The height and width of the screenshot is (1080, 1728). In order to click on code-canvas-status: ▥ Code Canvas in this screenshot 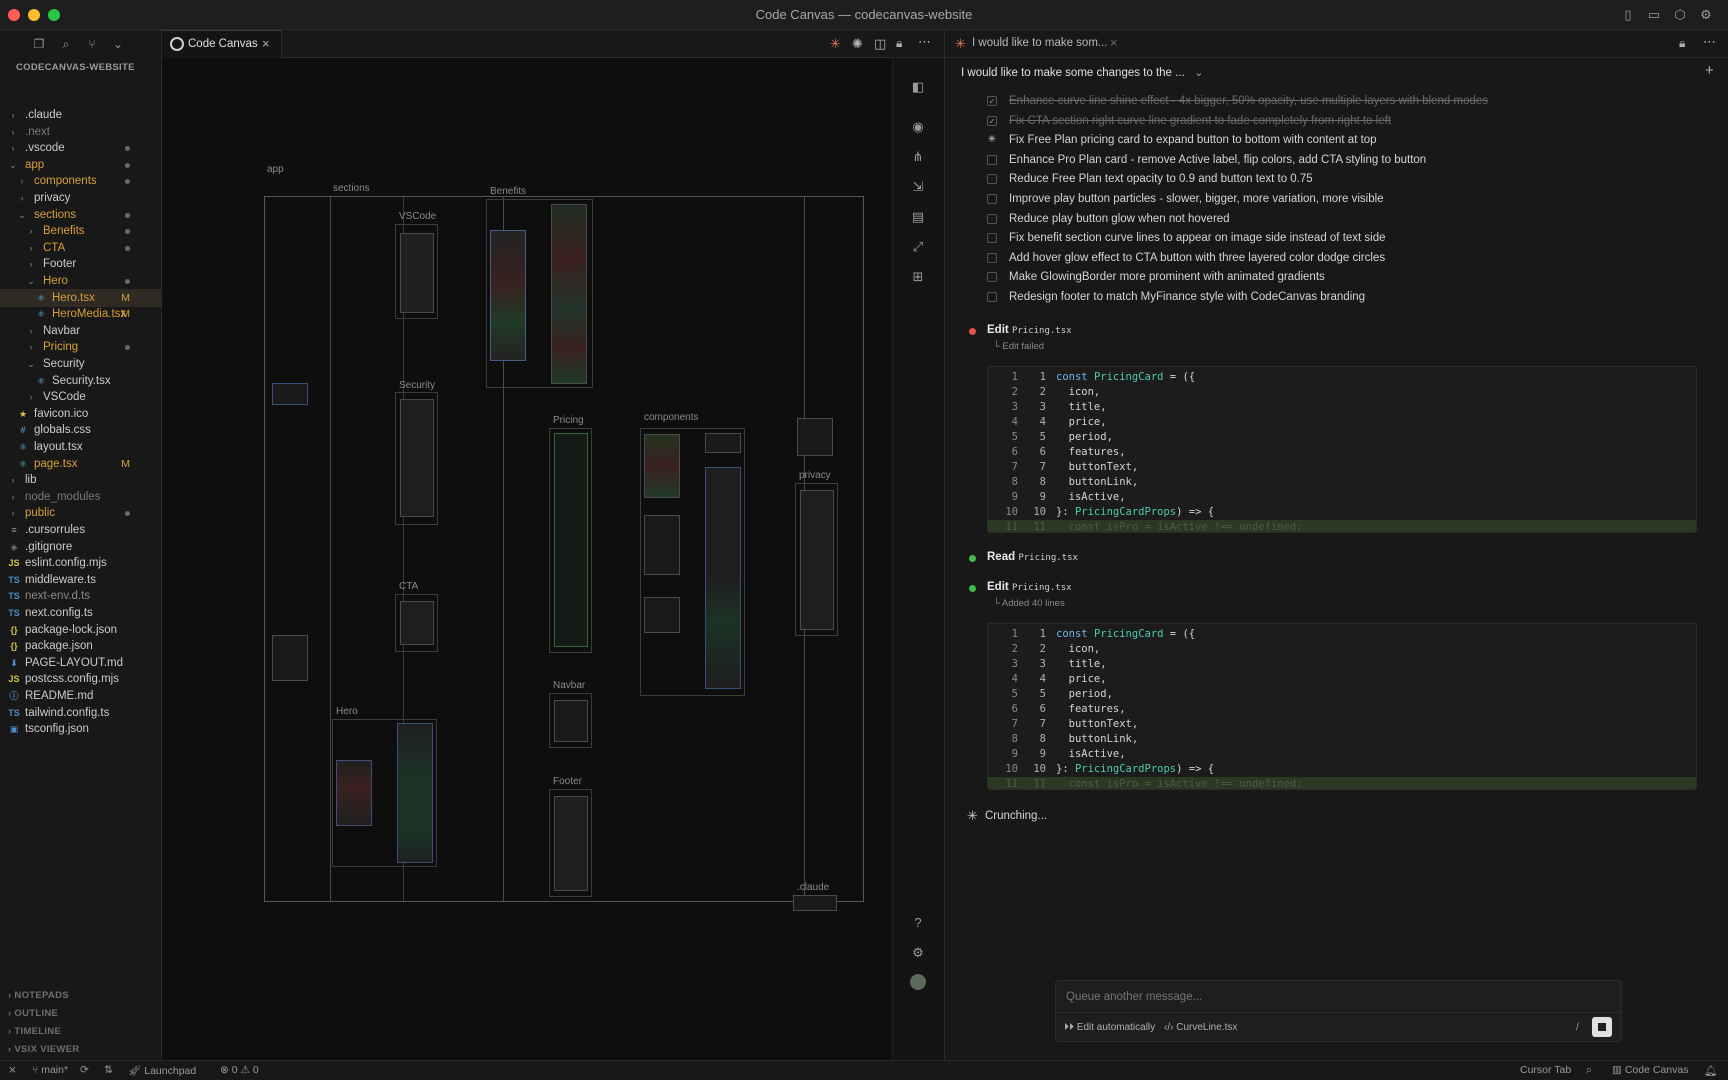, I will do `click(1650, 1070)`.